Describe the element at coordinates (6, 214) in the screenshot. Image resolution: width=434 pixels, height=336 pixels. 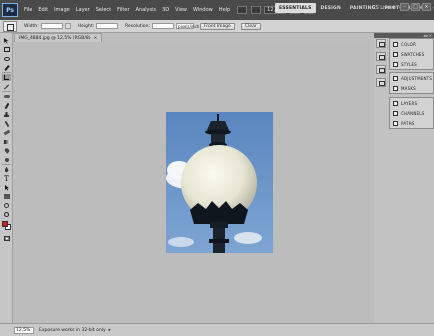
I see `zoom-tool-icon` at that location.